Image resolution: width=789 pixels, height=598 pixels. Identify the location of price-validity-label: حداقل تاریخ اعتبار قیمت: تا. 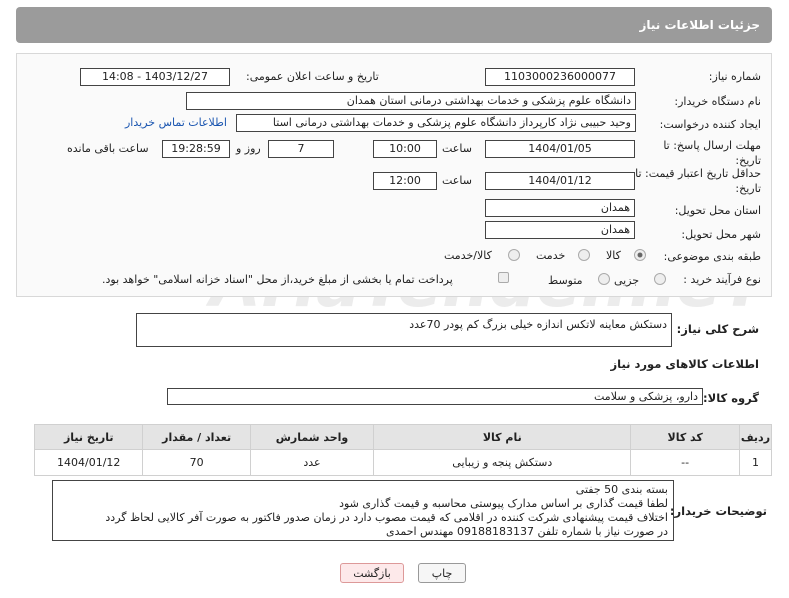
(698, 173).